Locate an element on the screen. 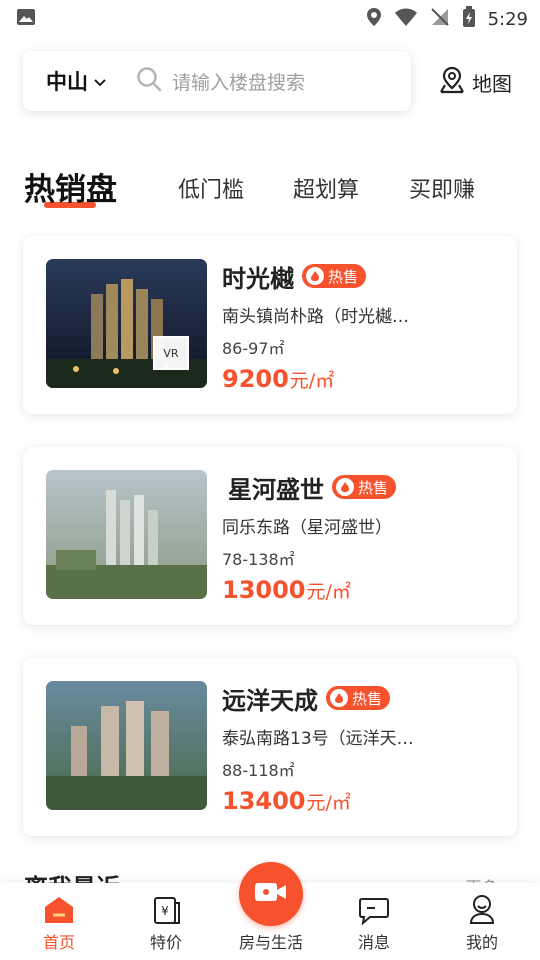 The height and width of the screenshot is (960, 540). price-value: 13000 is located at coordinates (264, 590).